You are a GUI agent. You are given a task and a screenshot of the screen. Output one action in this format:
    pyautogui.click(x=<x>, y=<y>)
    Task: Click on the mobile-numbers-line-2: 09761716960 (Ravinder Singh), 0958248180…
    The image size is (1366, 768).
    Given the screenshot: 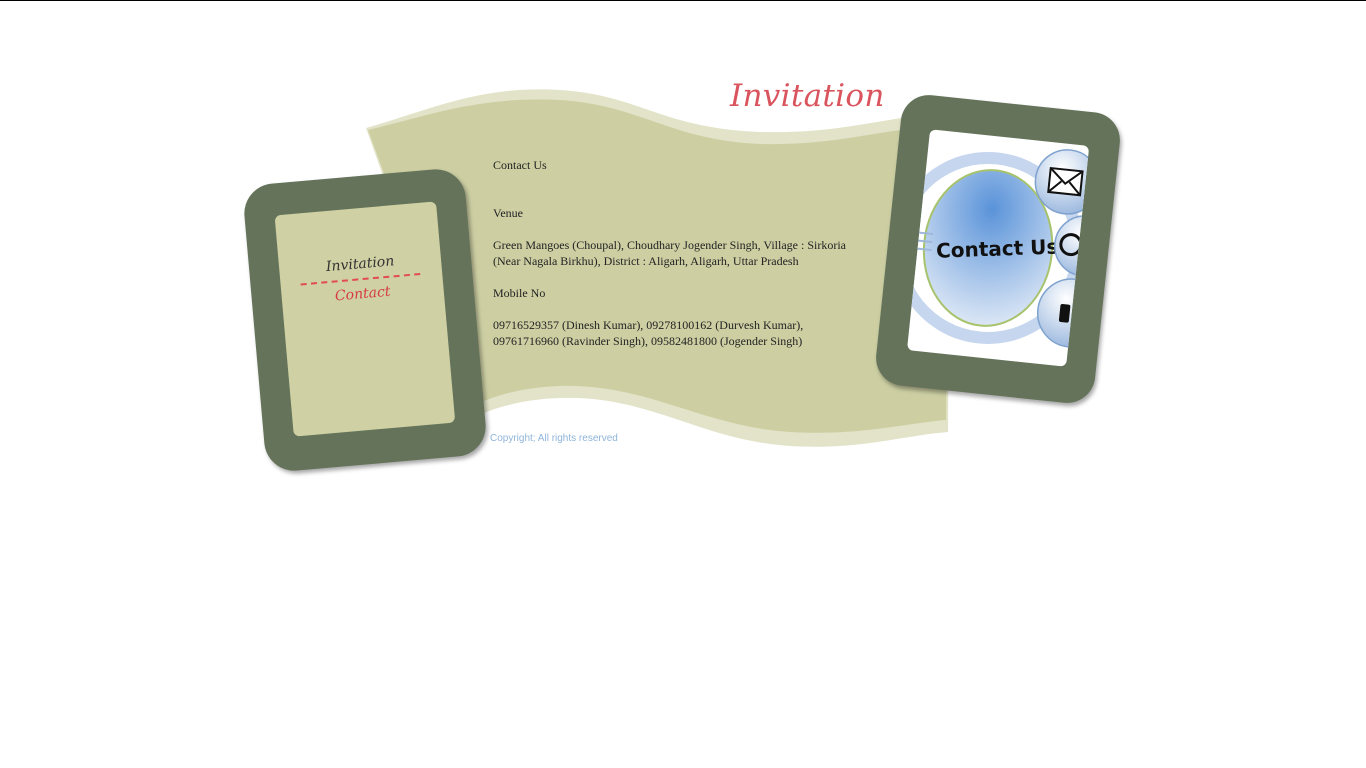 What is the action you would take?
    pyautogui.click(x=648, y=341)
    